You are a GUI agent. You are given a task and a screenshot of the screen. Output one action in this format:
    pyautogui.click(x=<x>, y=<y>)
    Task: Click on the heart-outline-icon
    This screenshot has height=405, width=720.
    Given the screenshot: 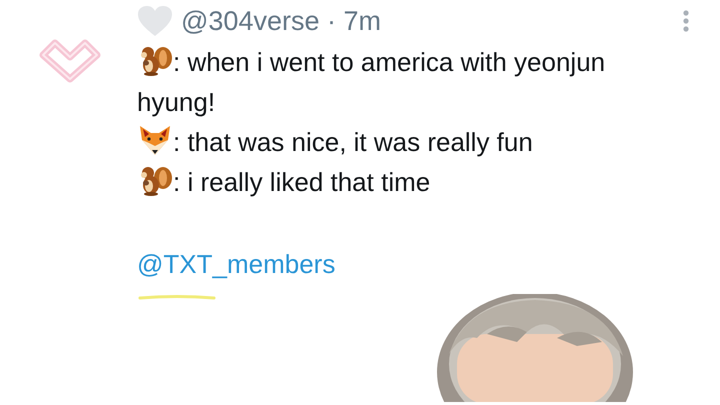 What is the action you would take?
    pyautogui.click(x=69, y=60)
    